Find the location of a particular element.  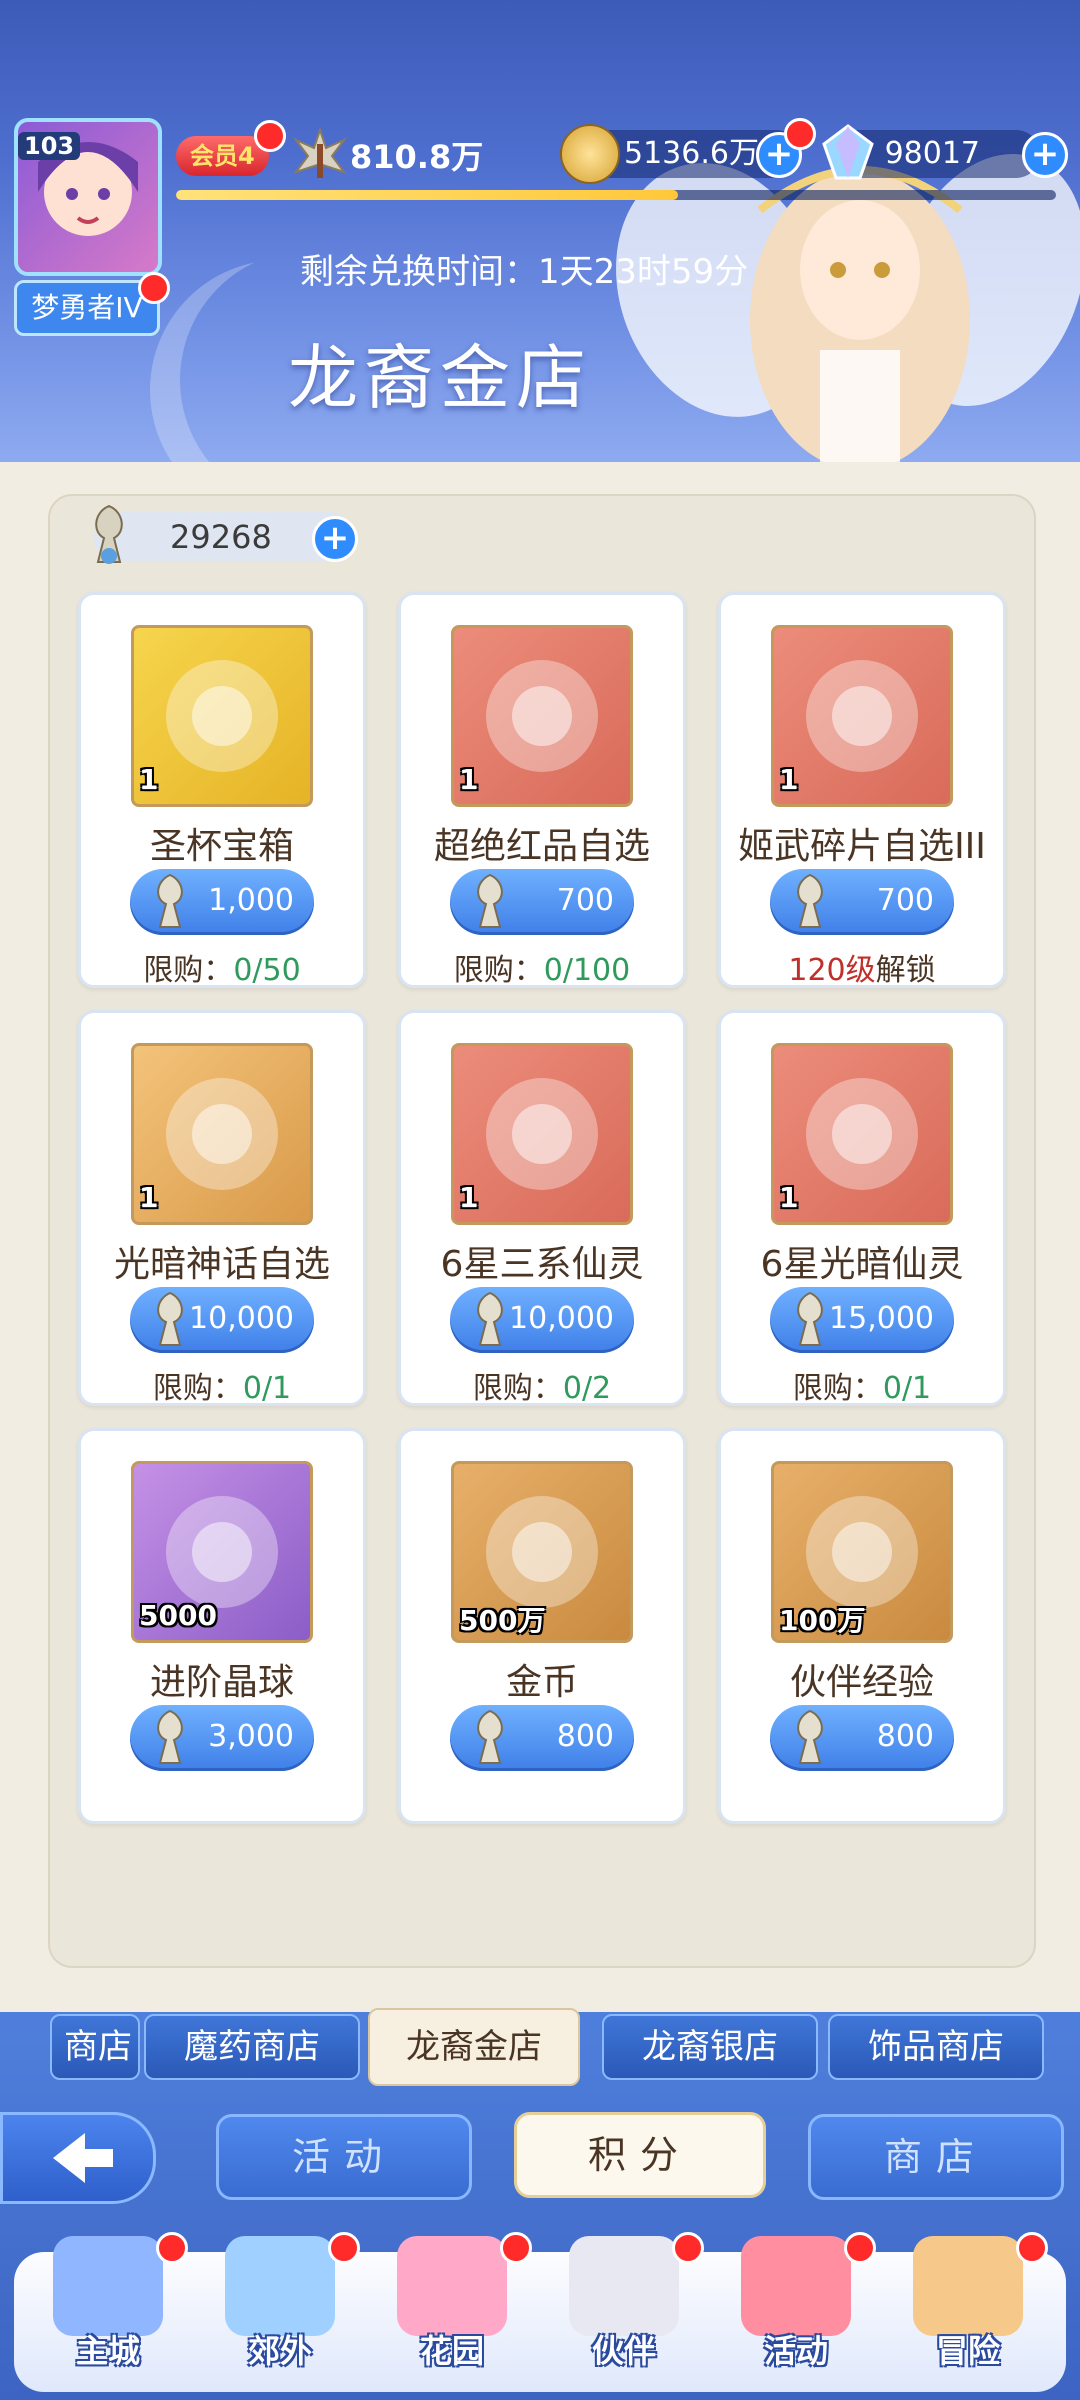

gold-coin-icon is located at coordinates (590, 154).